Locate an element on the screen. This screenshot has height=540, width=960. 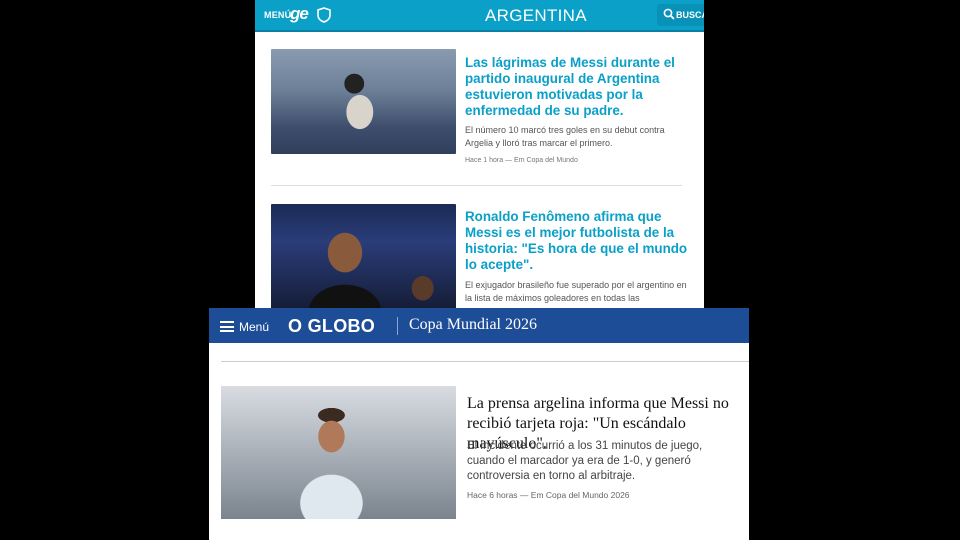
ge-section-title: ARGENTINA is located at coordinates (536, 15).